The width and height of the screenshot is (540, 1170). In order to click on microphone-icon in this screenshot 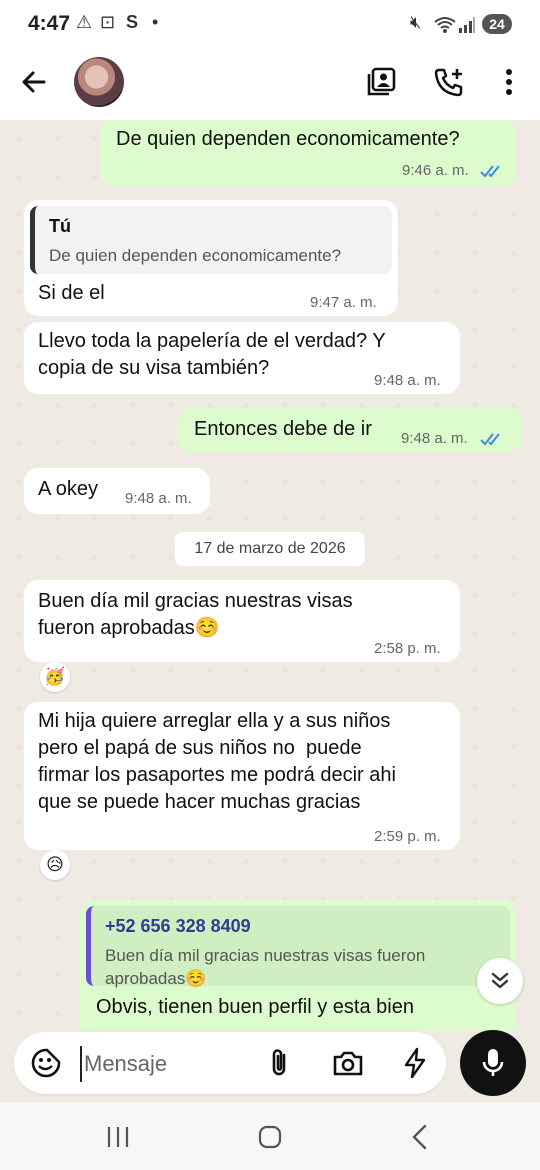, I will do `click(493, 1062)`.